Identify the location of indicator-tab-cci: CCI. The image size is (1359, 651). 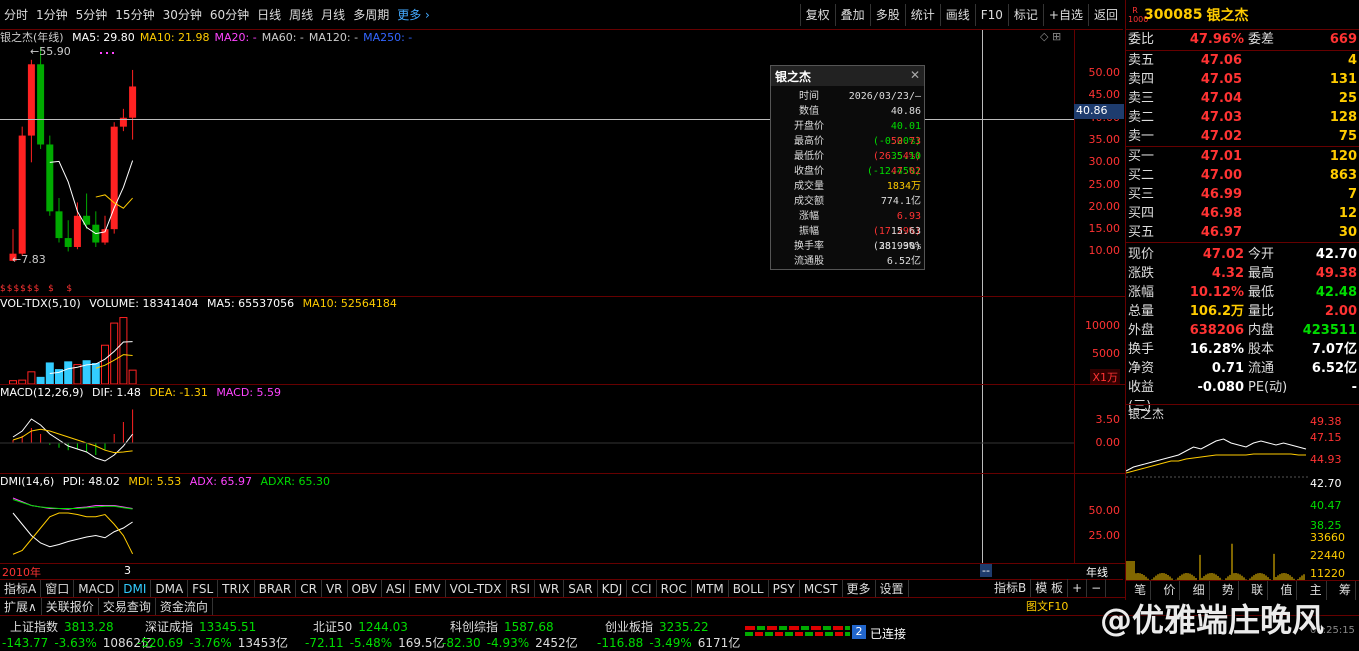
(642, 588).